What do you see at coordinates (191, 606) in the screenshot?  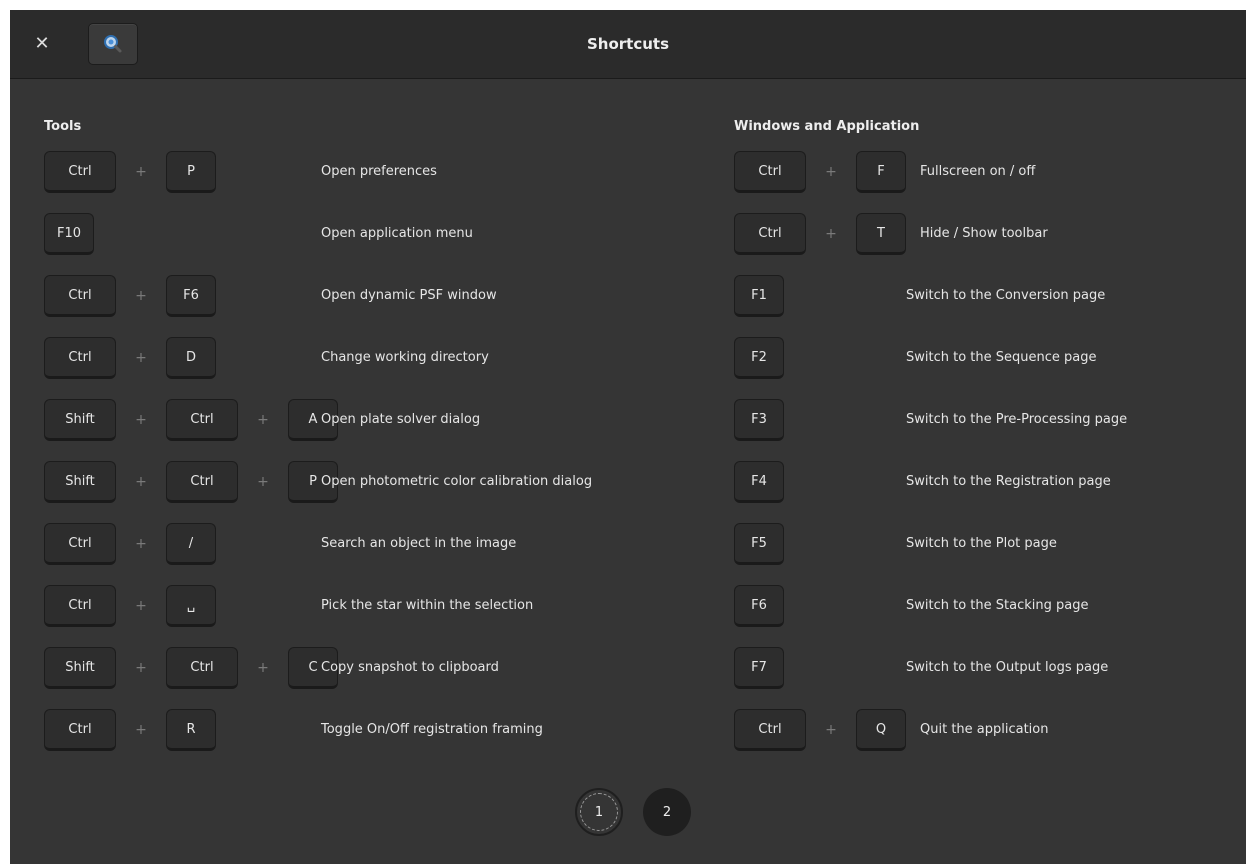 I see `key-cap: ␣` at bounding box center [191, 606].